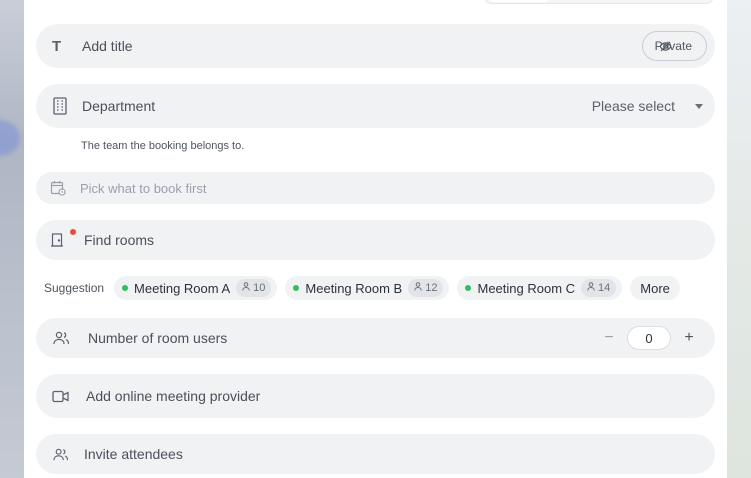 This screenshot has width=751, height=478. What do you see at coordinates (143, 188) in the screenshot?
I see `booking-type-placeholder: Pick what to book first` at bounding box center [143, 188].